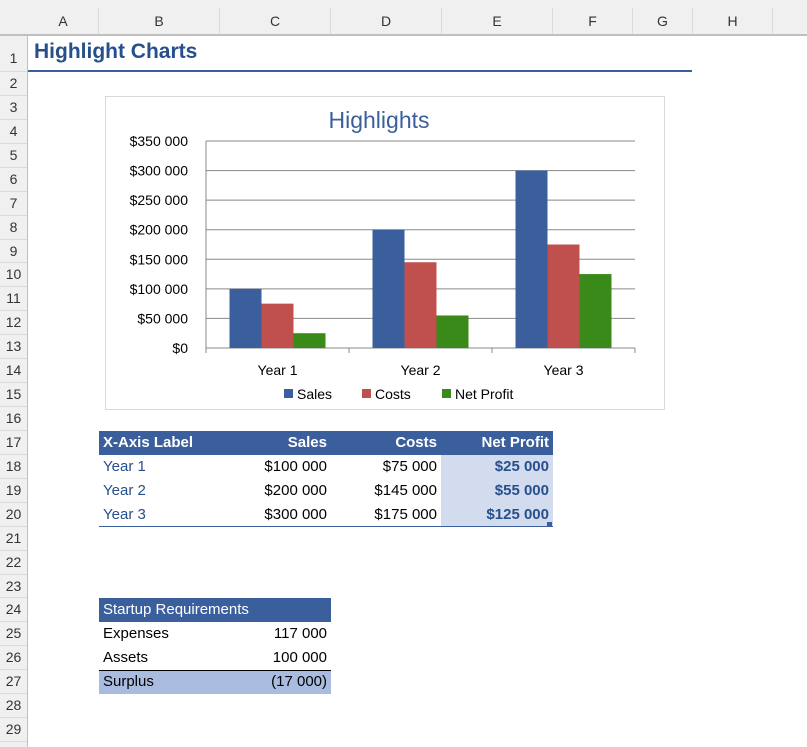 This screenshot has height=747, width=807. What do you see at coordinates (13, 706) in the screenshot?
I see `row-header-28: 28` at bounding box center [13, 706].